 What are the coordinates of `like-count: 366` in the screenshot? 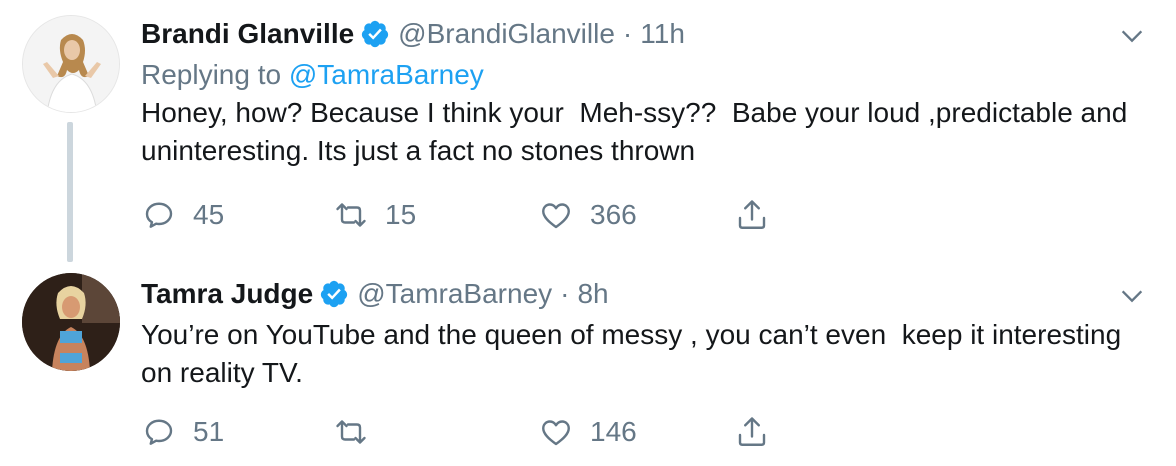 It's located at (613, 214).